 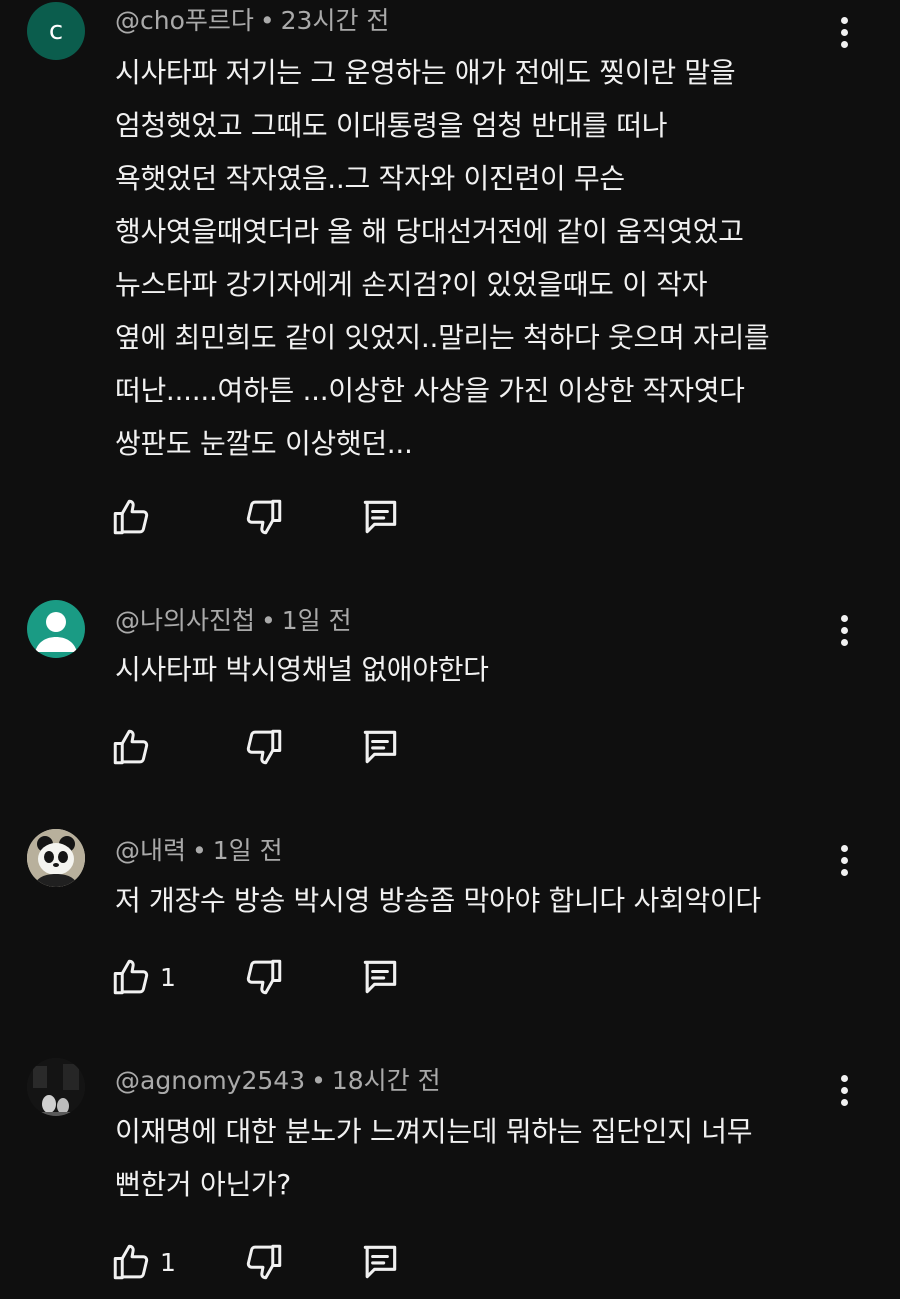 I want to click on comment-header: @cho푸르다 • 23시간 전, so click(x=252, y=21).